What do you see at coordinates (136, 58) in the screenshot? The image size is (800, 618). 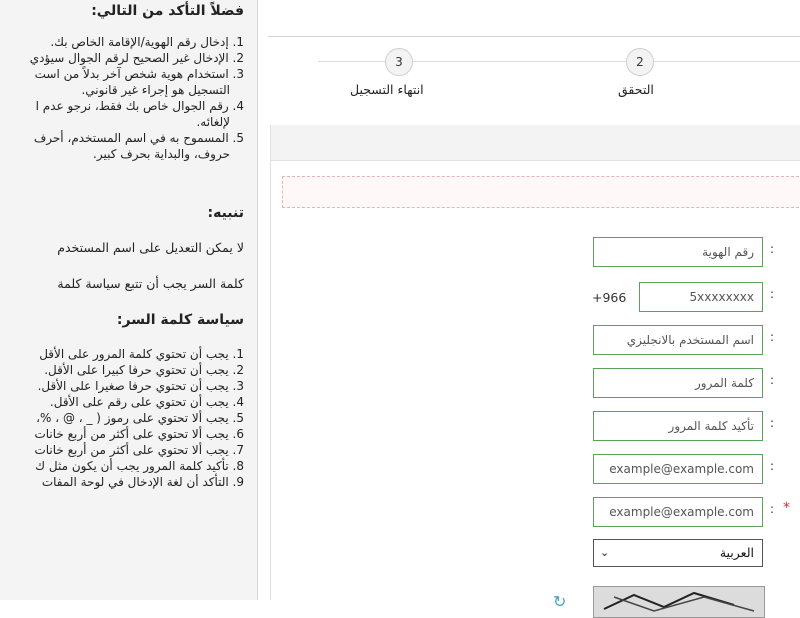 I see `note-item: 2. الإدخال غير الصحيح لرقم الجوال سيؤدي` at bounding box center [136, 58].